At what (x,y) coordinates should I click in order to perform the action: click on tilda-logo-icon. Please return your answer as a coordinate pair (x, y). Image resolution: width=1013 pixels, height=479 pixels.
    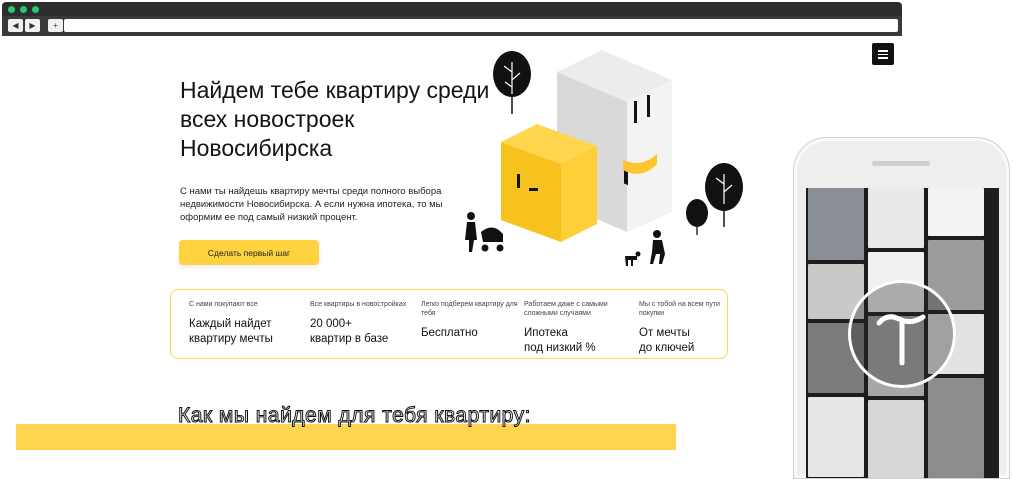
    Looking at the image, I should click on (902, 334).